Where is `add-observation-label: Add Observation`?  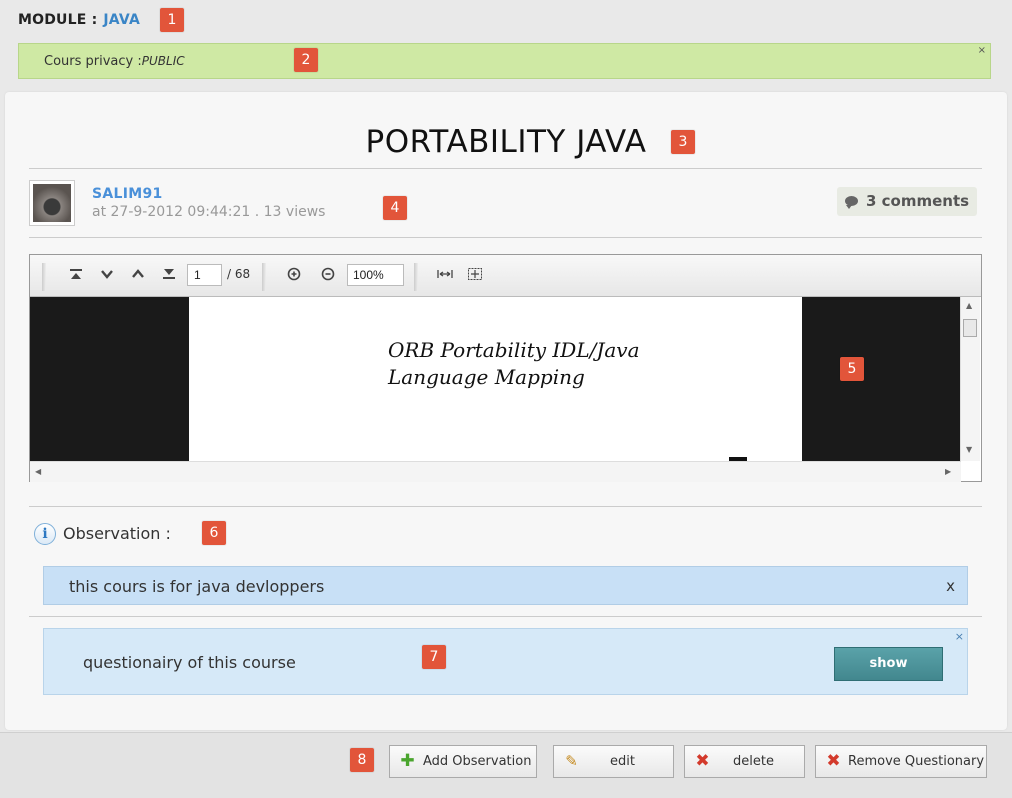
add-observation-label: Add Observation is located at coordinates (477, 761).